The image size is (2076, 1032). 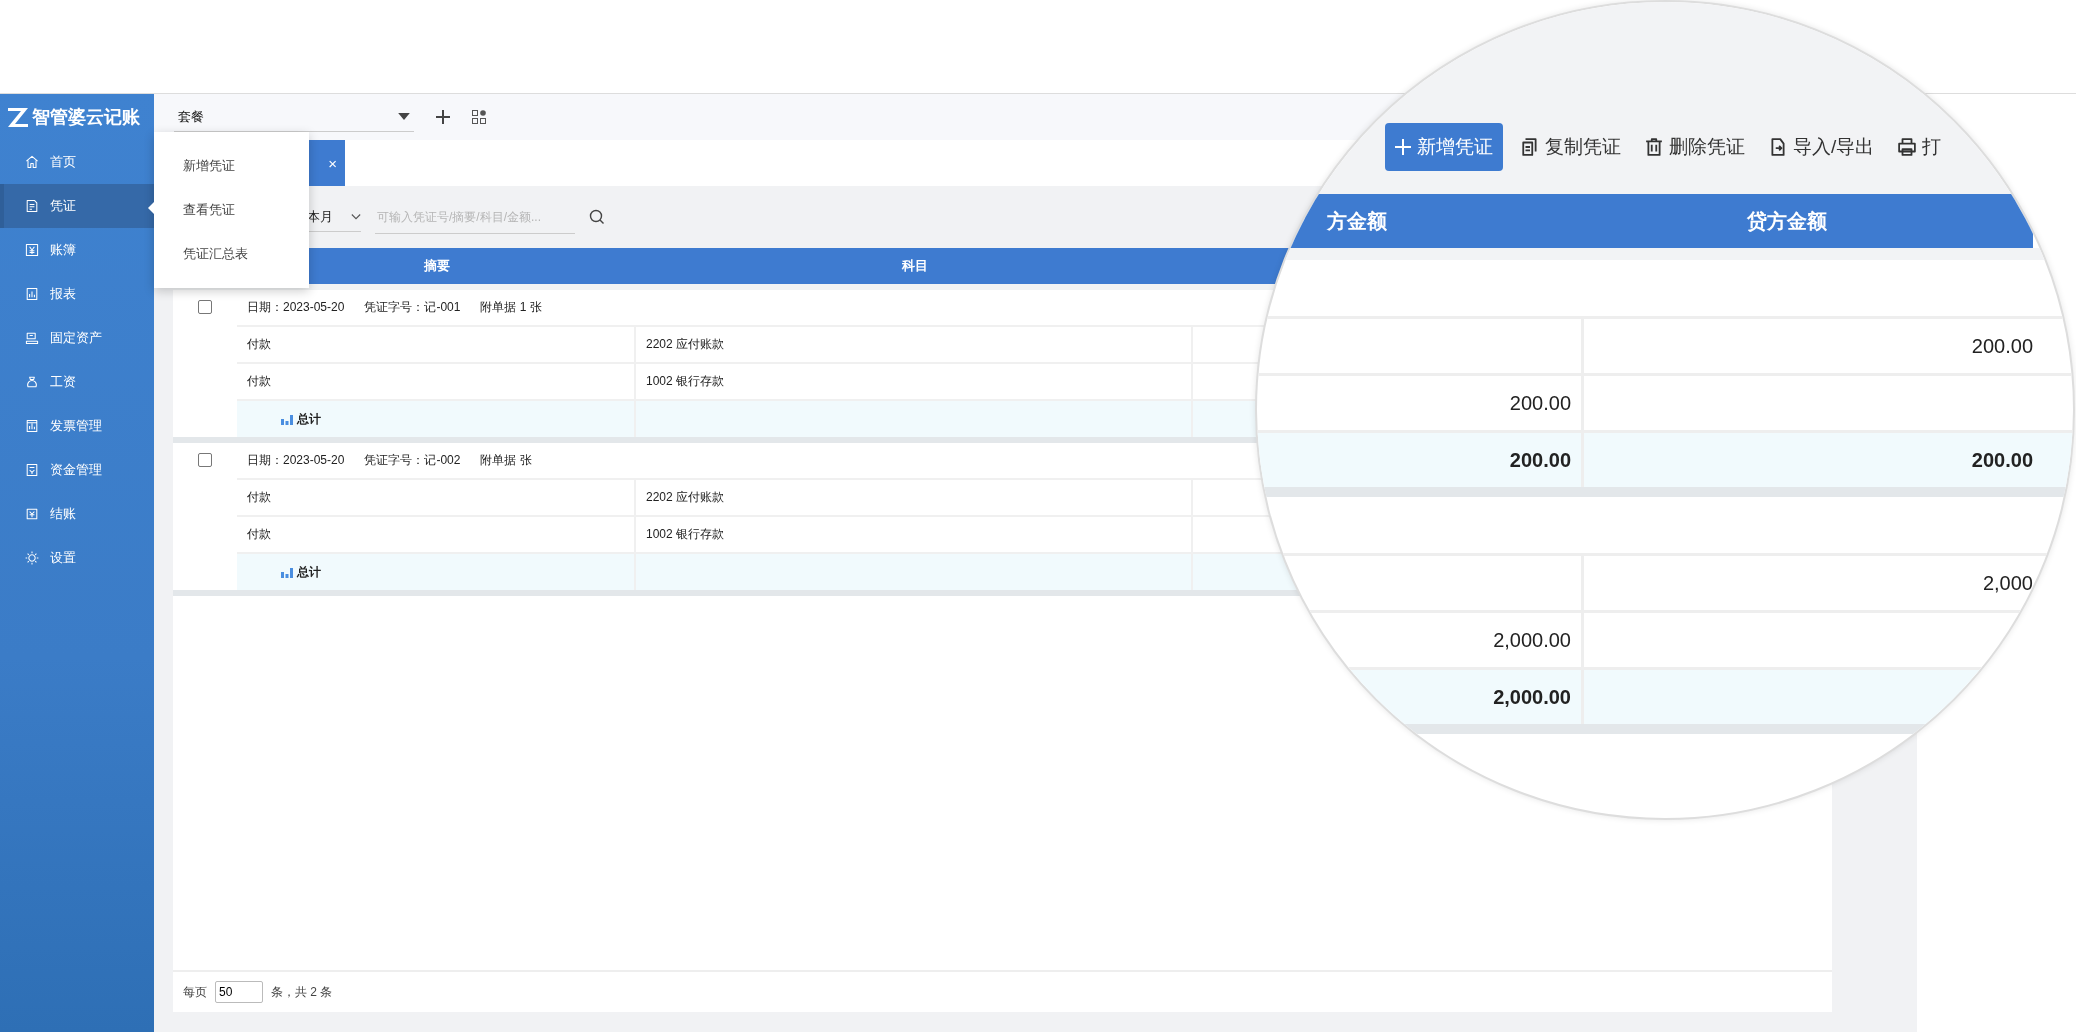 I want to click on sidebar-item: 结账, so click(x=77, y=514).